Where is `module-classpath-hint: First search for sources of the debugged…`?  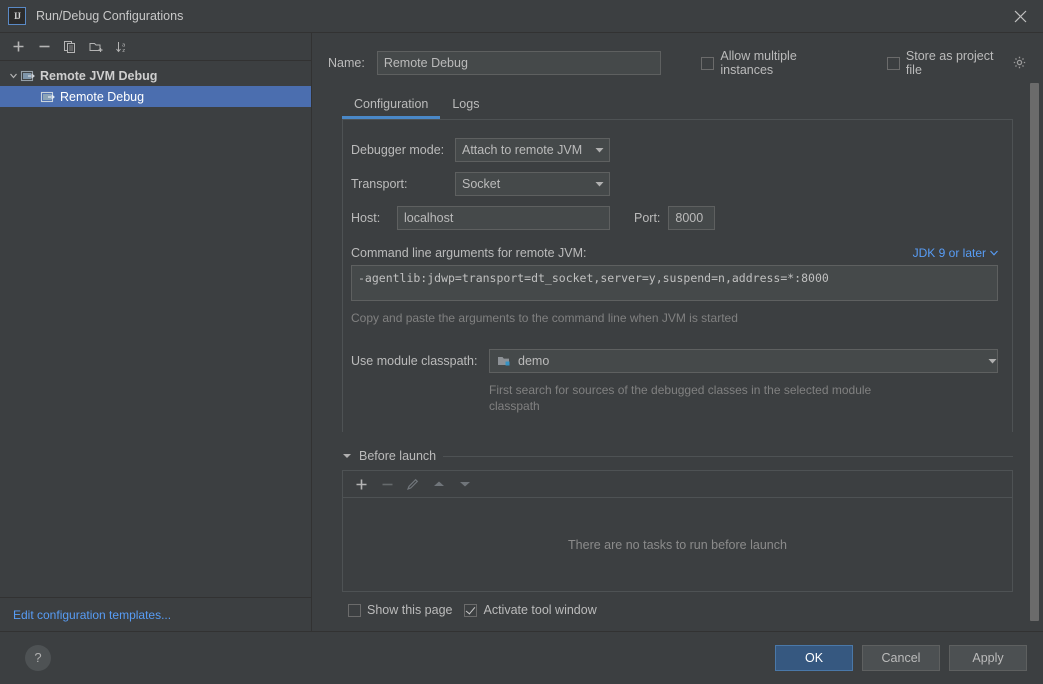 module-classpath-hint: First search for sources of the debugged… is located at coordinates (680, 398).